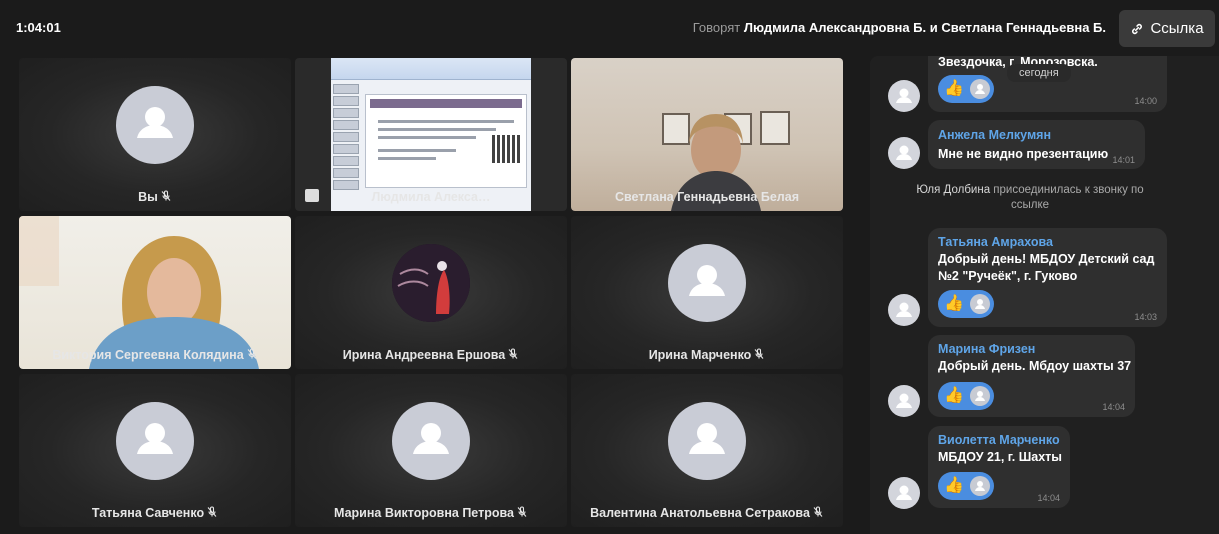 The width and height of the screenshot is (1219, 534). Describe the element at coordinates (1137, 28) in the screenshot. I see `link-icon` at that location.